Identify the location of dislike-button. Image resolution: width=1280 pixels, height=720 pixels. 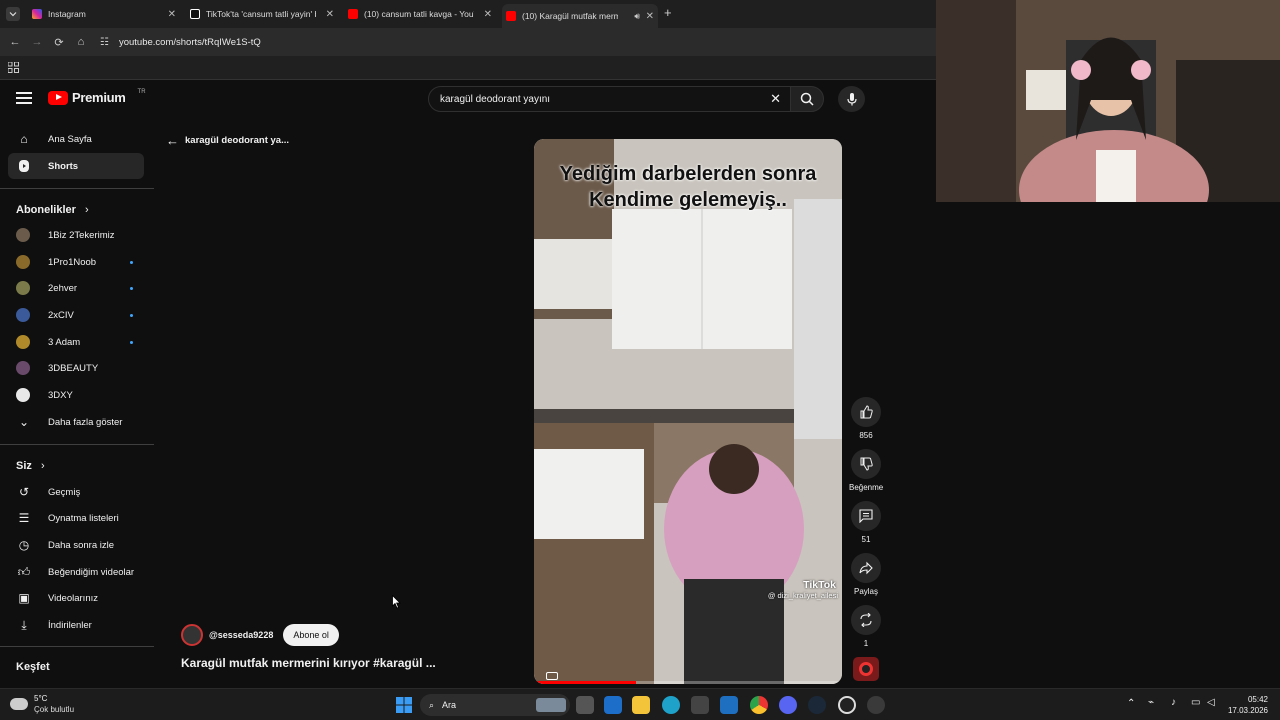
(866, 464).